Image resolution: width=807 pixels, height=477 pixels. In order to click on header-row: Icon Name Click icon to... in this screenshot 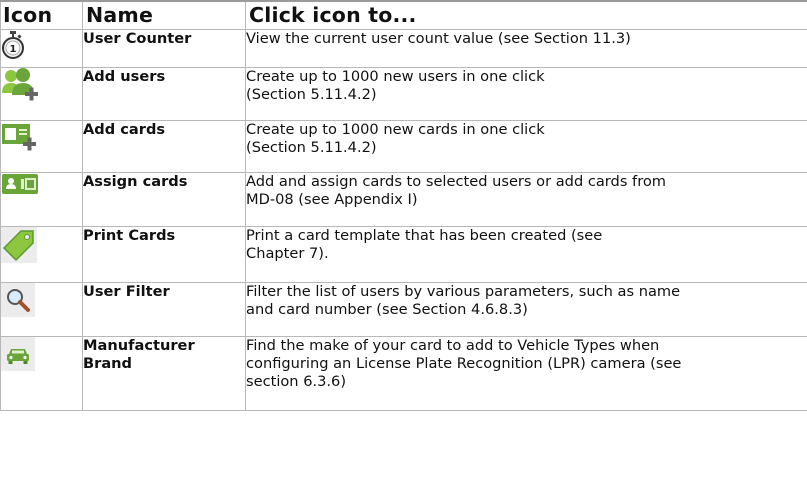, I will do `click(403, 15)`.